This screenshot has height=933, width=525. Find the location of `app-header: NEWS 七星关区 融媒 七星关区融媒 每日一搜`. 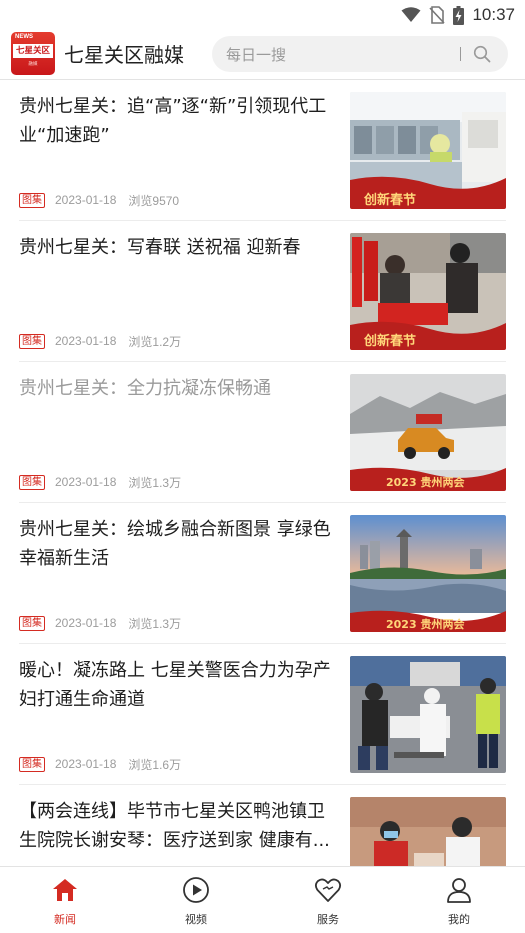

app-header: NEWS 七星关区 融媒 七星关区融媒 每日一搜 is located at coordinates (262, 55).